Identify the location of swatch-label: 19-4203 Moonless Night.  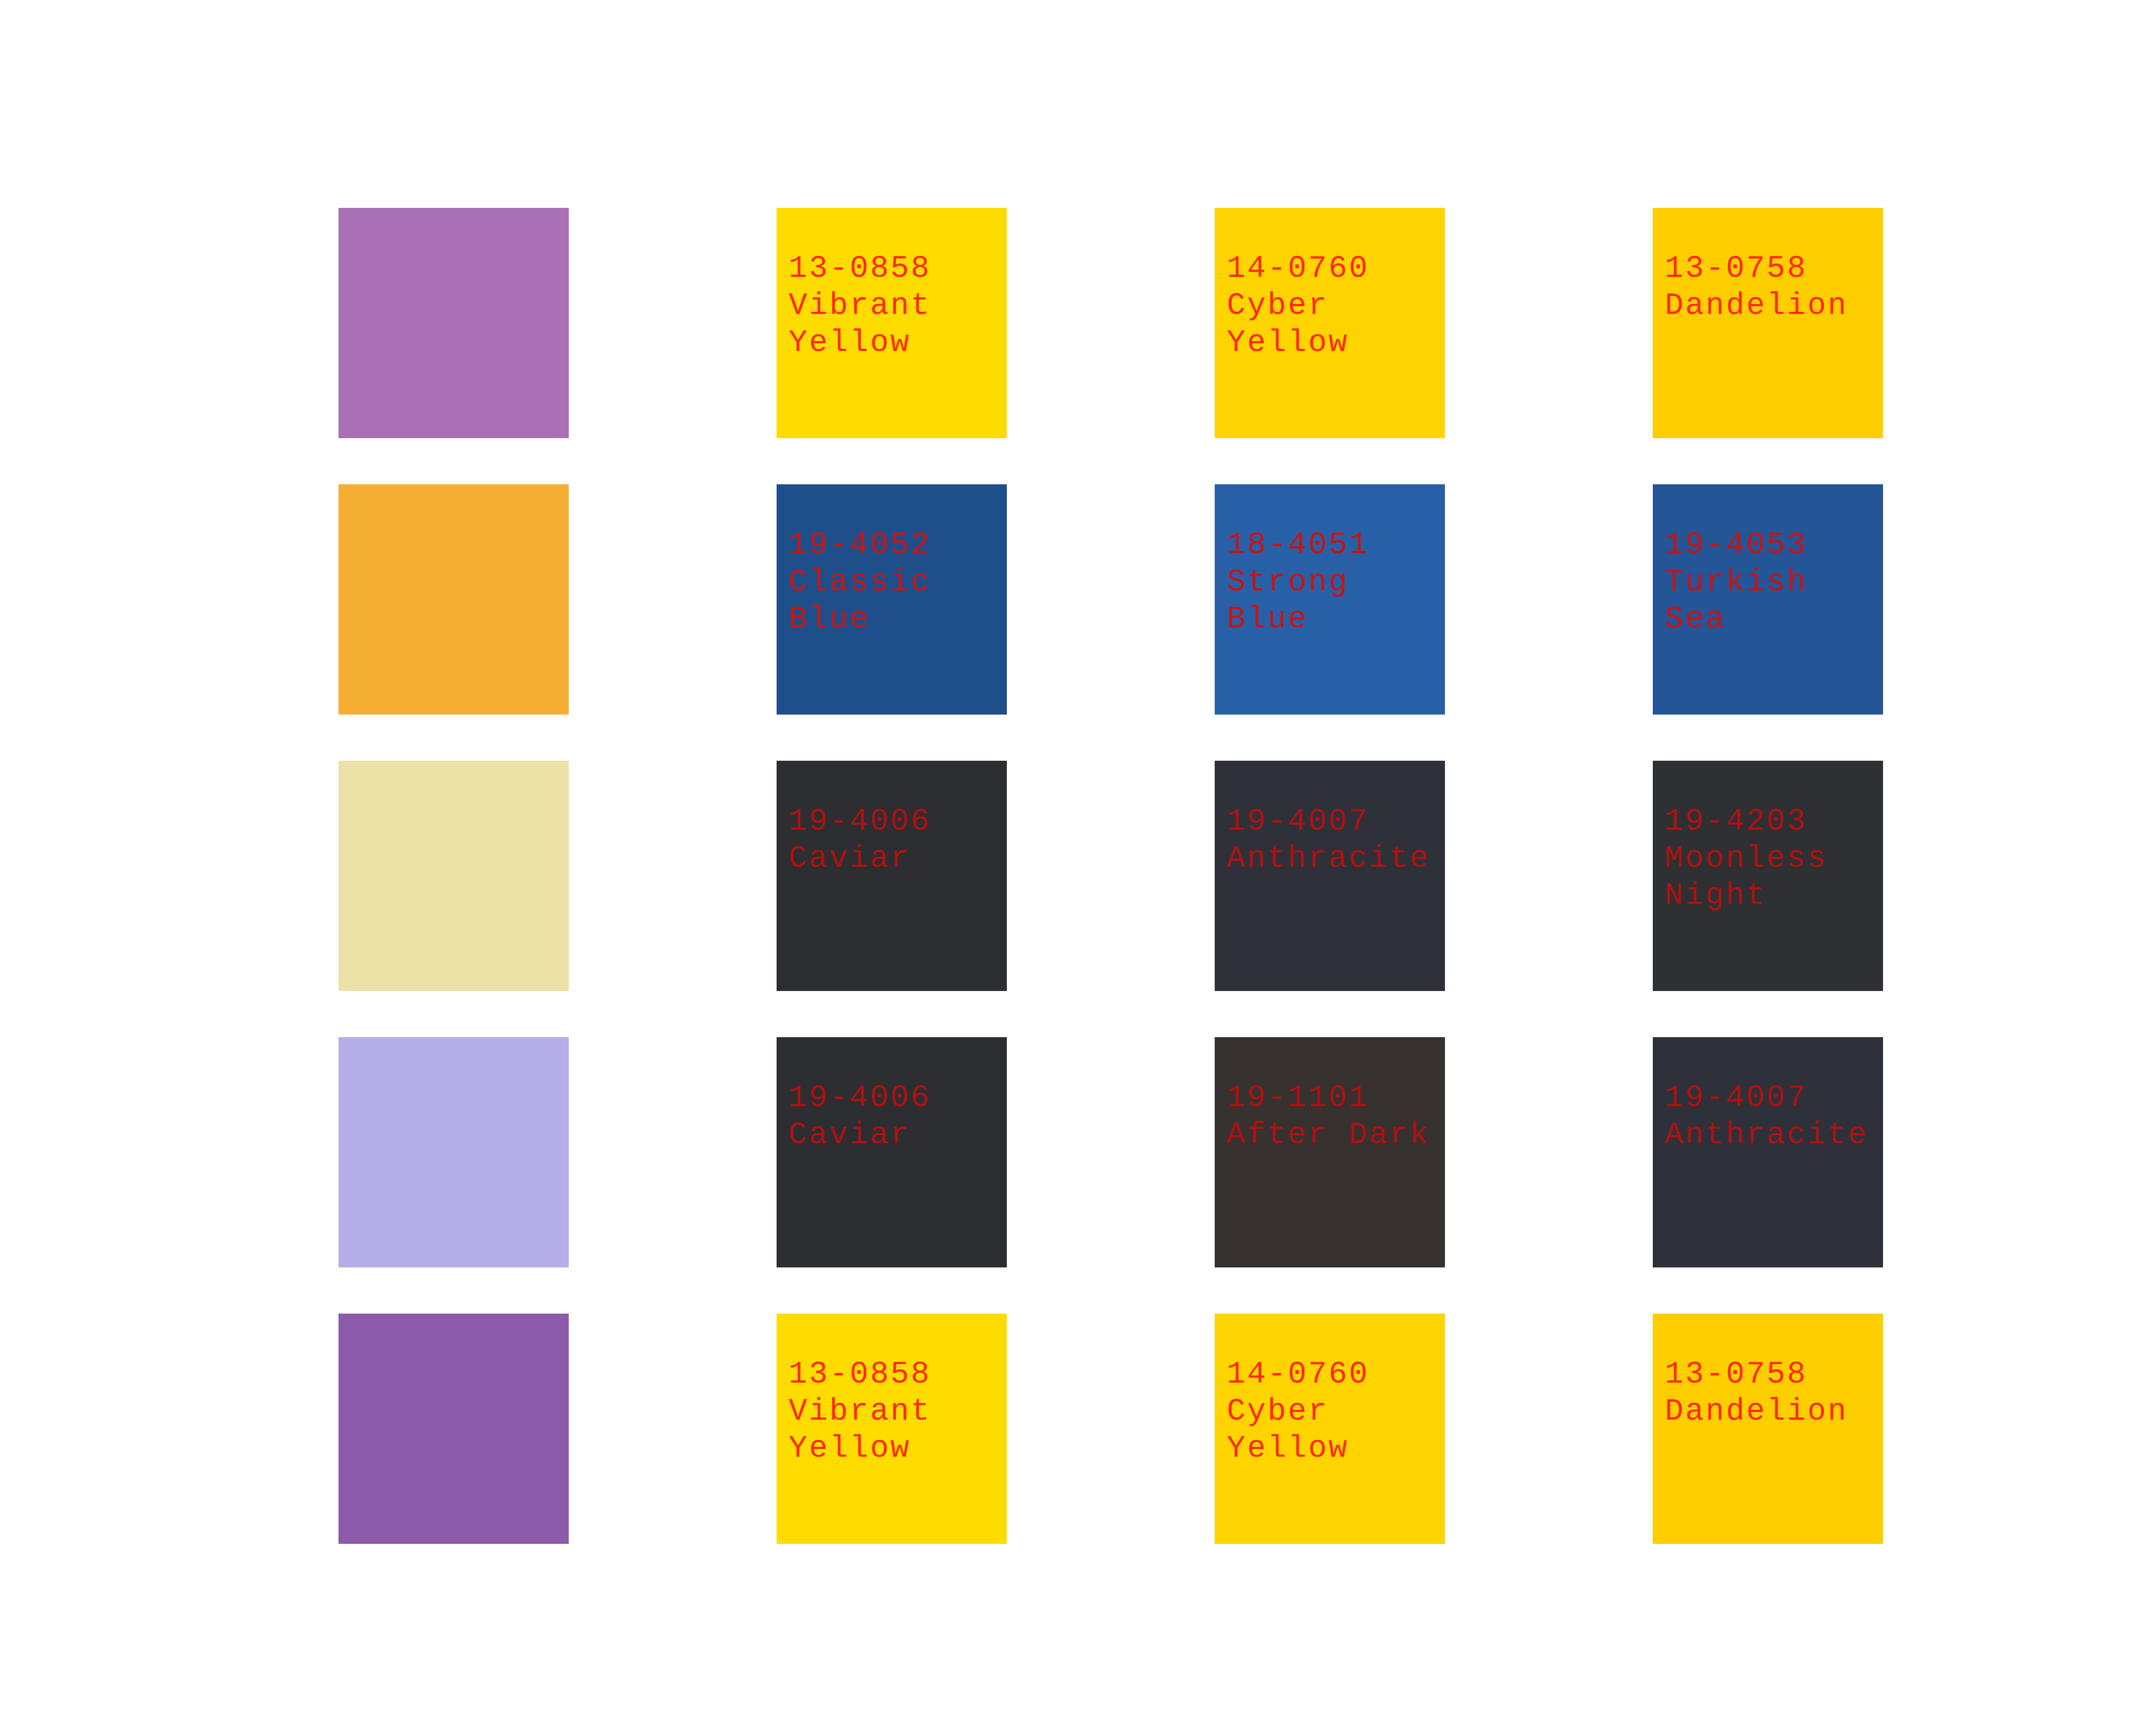
(1774, 859).